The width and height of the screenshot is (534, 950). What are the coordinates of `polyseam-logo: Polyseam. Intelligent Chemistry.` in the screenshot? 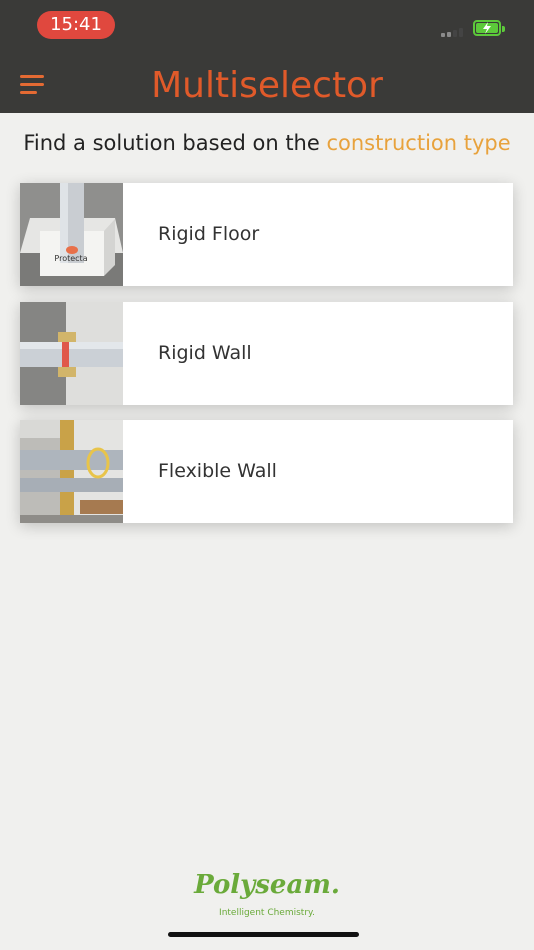 It's located at (267, 893).